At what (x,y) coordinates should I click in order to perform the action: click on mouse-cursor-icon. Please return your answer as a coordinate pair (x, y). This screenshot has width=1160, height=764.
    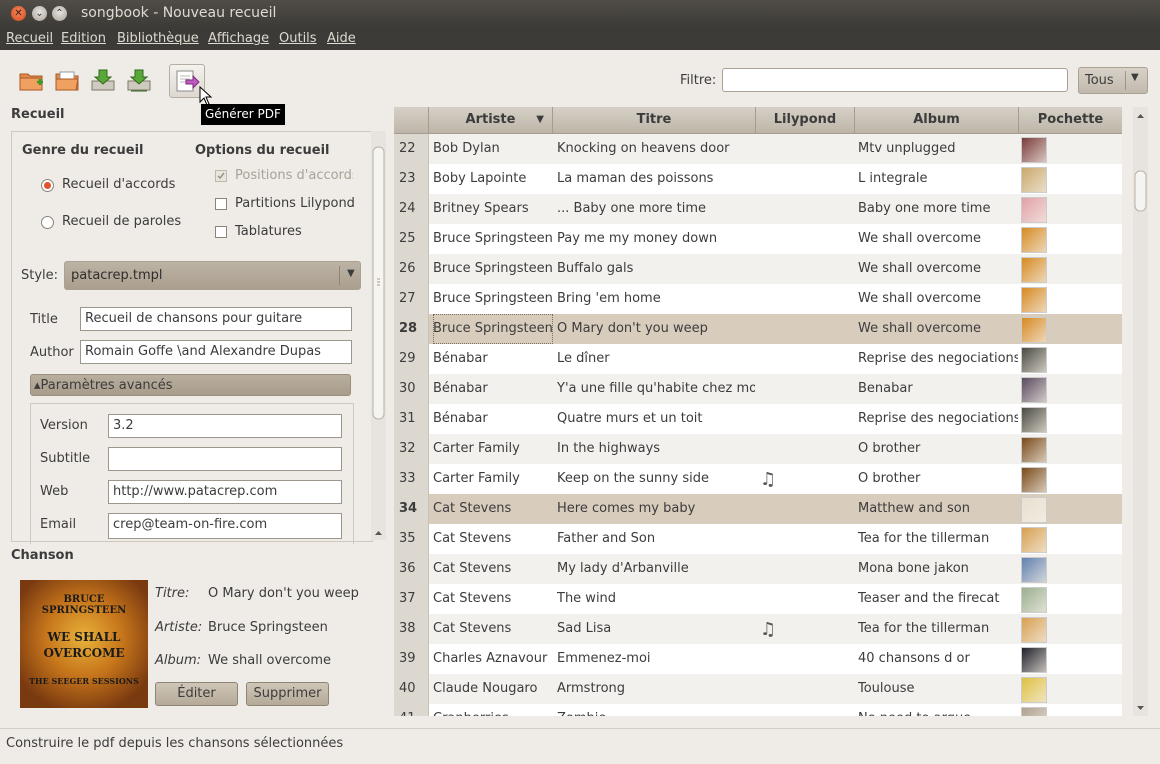
    Looking at the image, I should click on (206, 96).